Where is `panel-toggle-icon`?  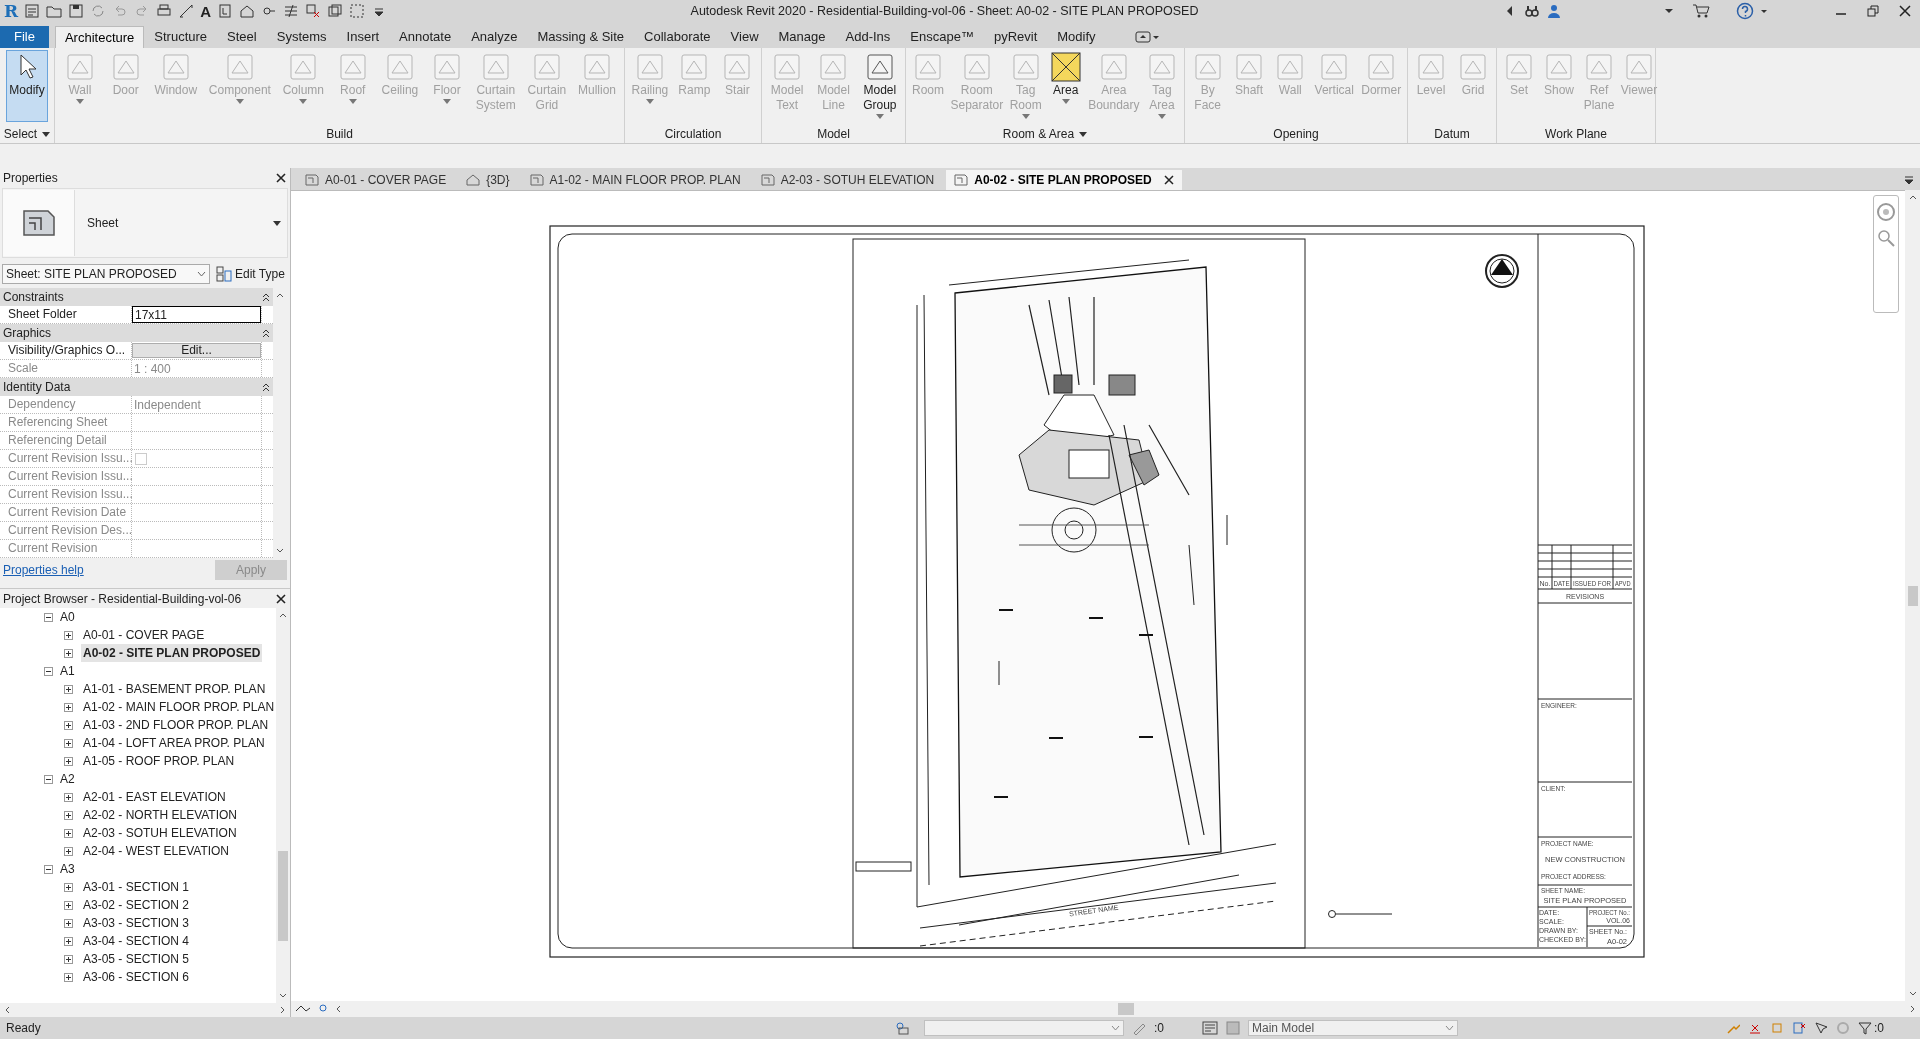 panel-toggle-icon is located at coordinates (1146, 37).